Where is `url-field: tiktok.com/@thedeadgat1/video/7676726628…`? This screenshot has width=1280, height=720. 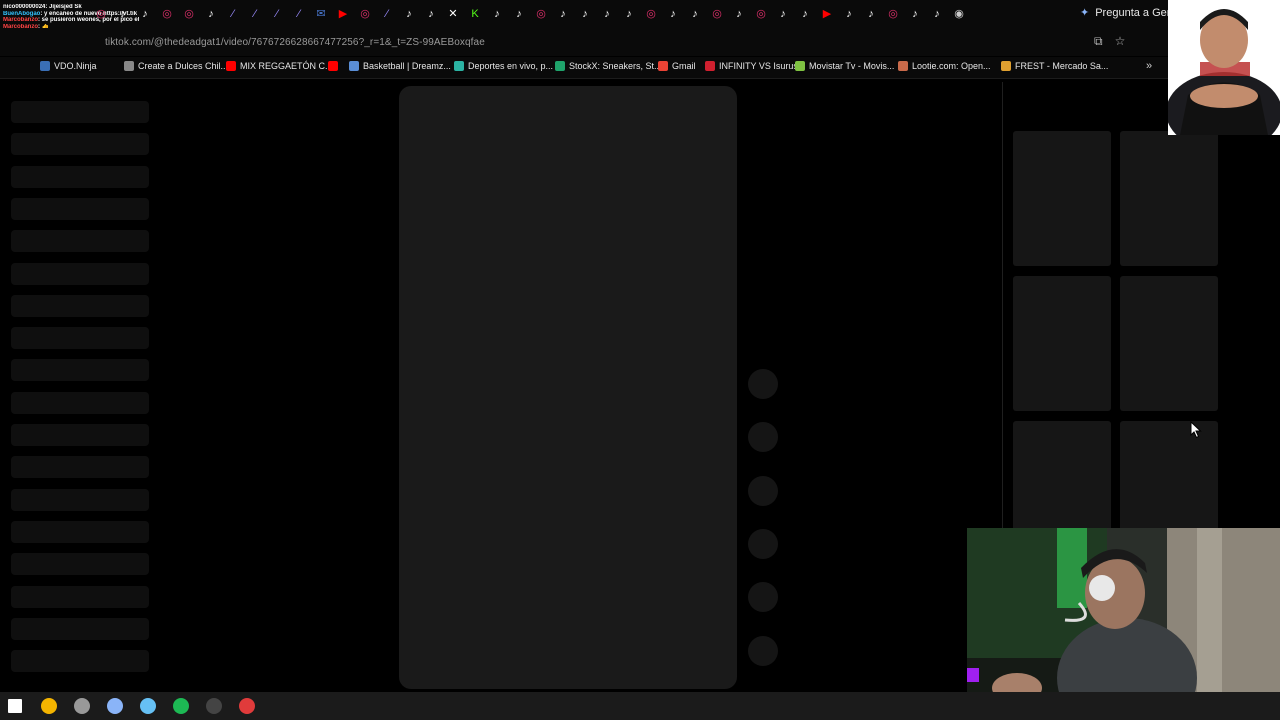 url-field: tiktok.com/@thedeadgat1/video/7676726628… is located at coordinates (295, 42).